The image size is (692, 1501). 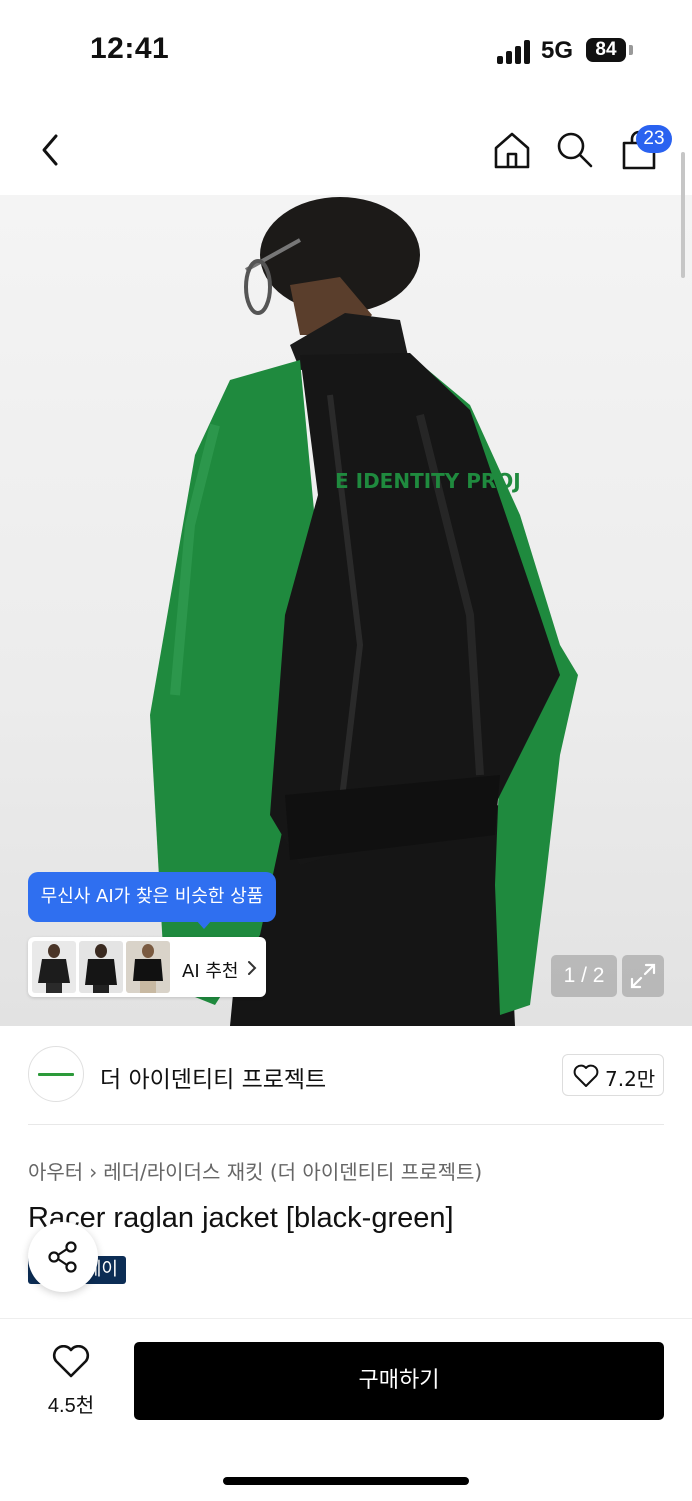 I want to click on brand-name: 더 아이덴티티 프로젝트, so click(x=213, y=1077).